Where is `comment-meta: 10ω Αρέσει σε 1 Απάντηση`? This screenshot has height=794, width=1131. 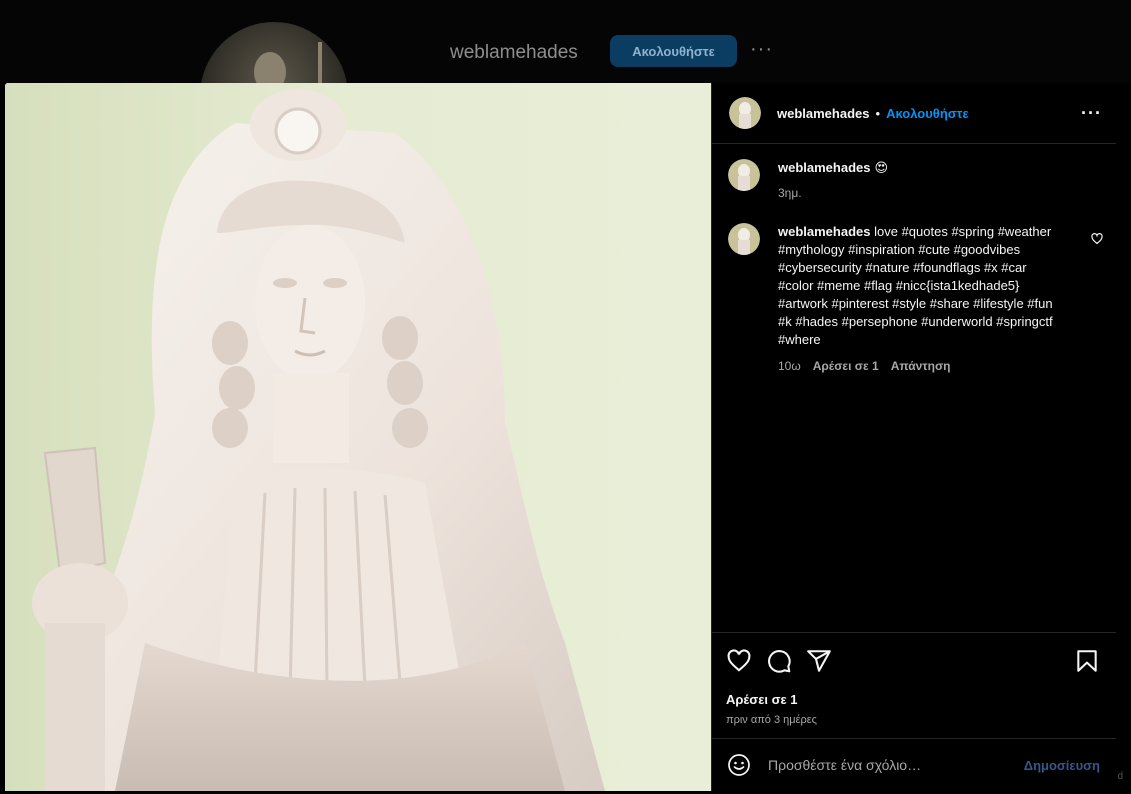
comment-meta: 10ω Αρέσει σε 1 Απάντηση is located at coordinates (916, 366).